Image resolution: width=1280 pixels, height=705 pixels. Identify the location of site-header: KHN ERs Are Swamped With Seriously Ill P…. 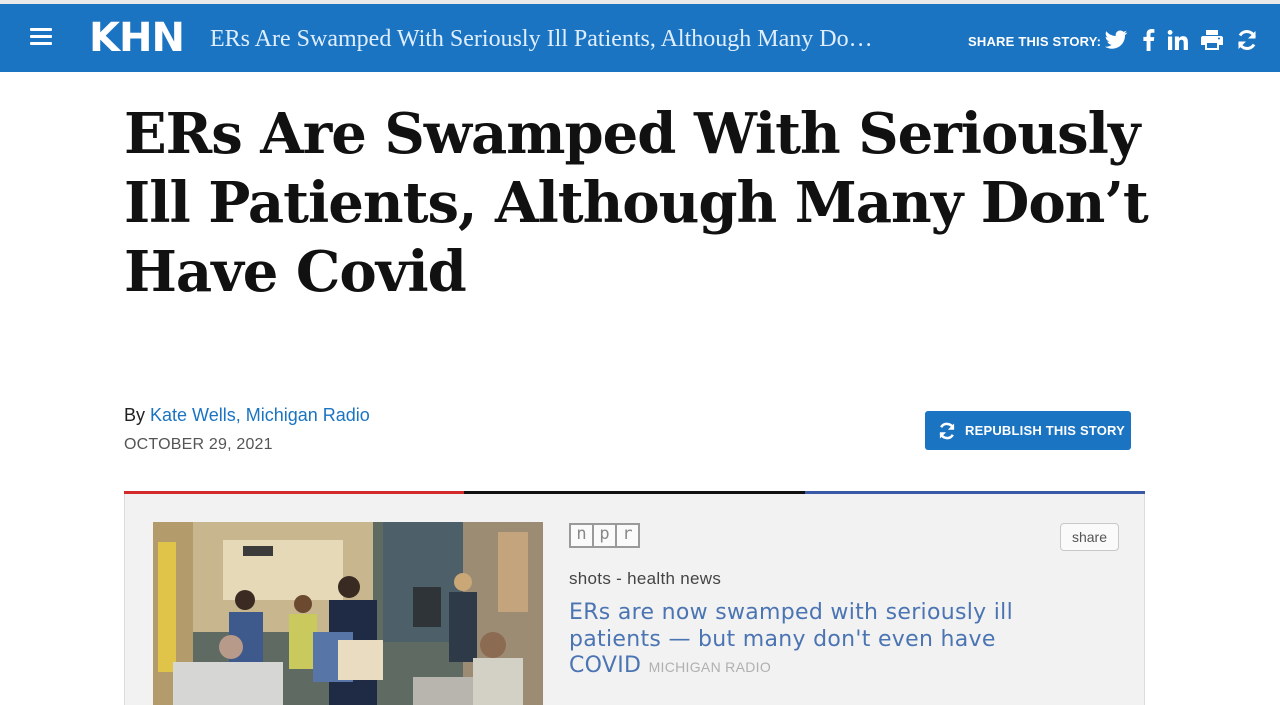
(640, 38).